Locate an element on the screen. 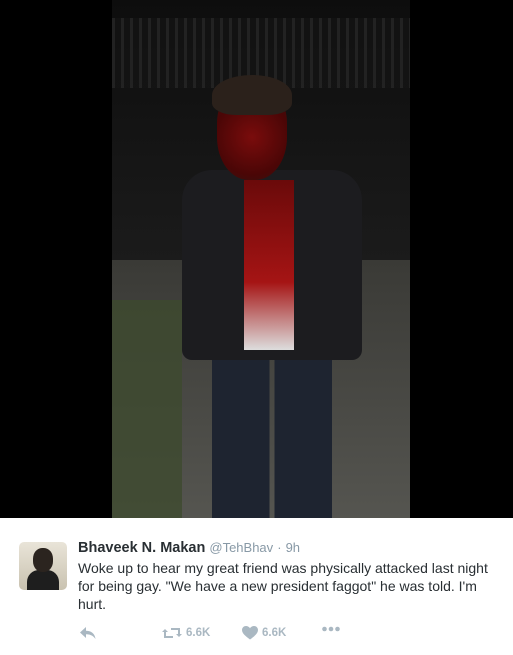 This screenshot has height=655, width=513. heart-icon is located at coordinates (250, 633).